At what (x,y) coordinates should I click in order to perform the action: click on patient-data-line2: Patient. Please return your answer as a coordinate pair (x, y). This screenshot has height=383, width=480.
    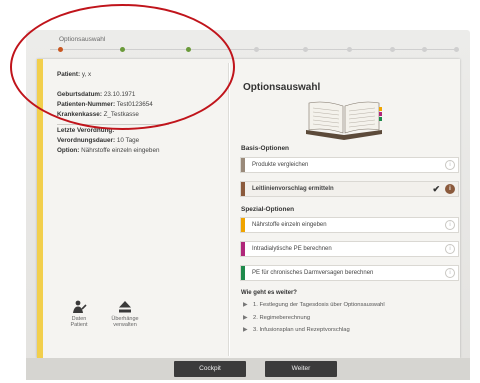
    Looking at the image, I should click on (79, 325).